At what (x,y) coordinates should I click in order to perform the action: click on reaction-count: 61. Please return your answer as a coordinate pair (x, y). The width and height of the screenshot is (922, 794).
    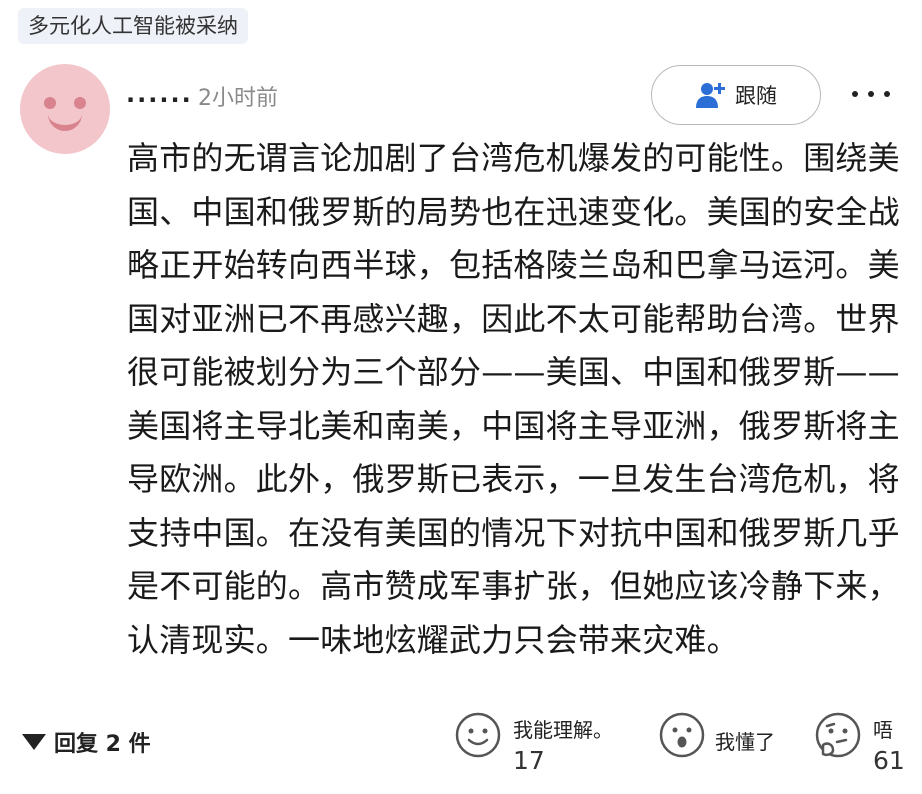
    Looking at the image, I should click on (889, 760).